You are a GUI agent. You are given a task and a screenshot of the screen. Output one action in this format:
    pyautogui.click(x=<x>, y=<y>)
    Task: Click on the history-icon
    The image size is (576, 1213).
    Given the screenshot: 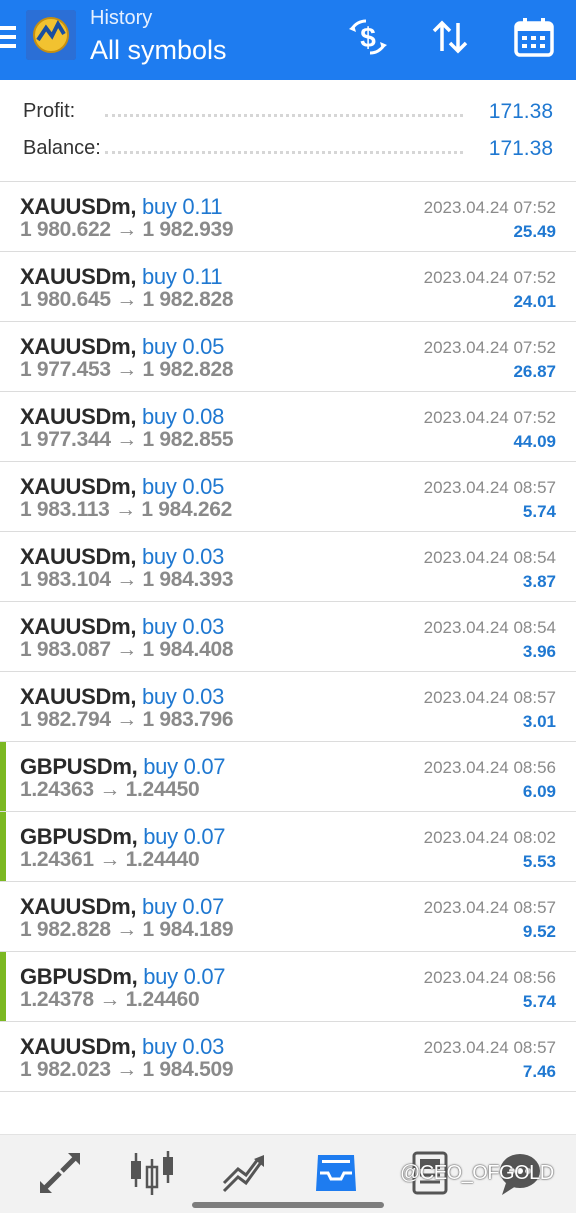 What is the action you would take?
    pyautogui.click(x=336, y=1173)
    